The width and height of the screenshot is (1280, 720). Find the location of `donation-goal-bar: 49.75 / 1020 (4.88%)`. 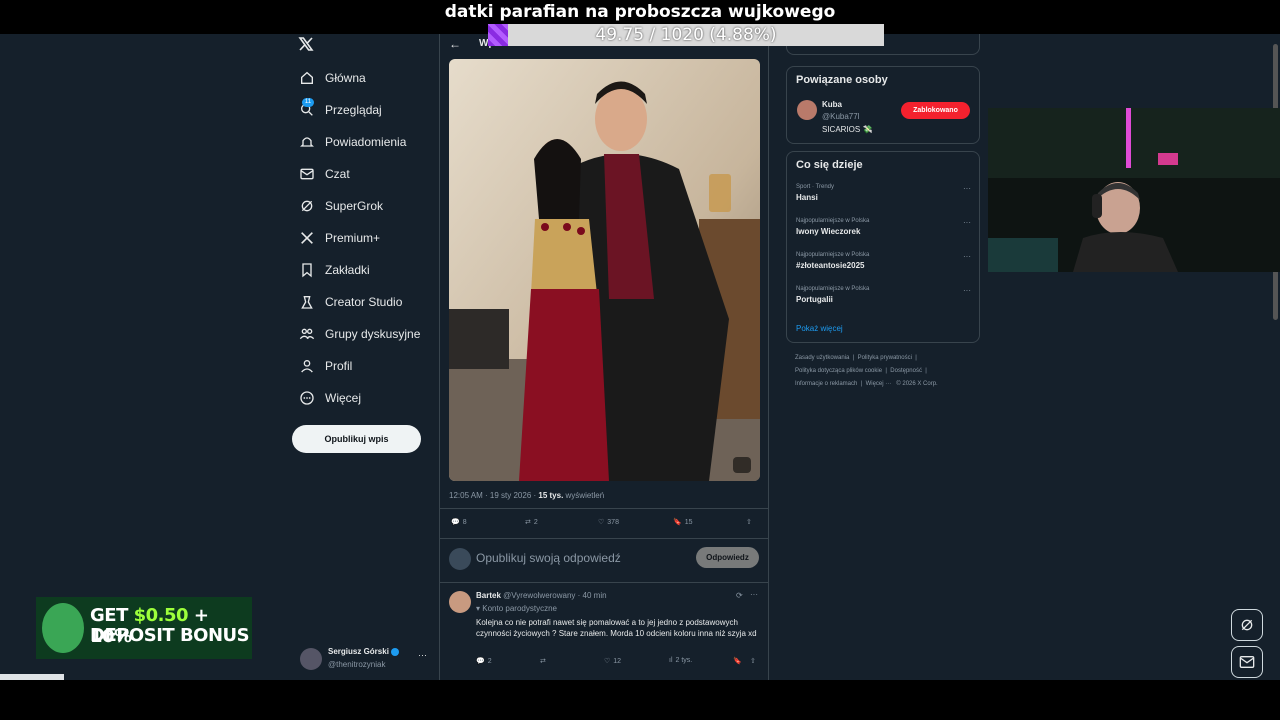

donation-goal-bar: 49.75 / 1020 (4.88%) is located at coordinates (686, 35).